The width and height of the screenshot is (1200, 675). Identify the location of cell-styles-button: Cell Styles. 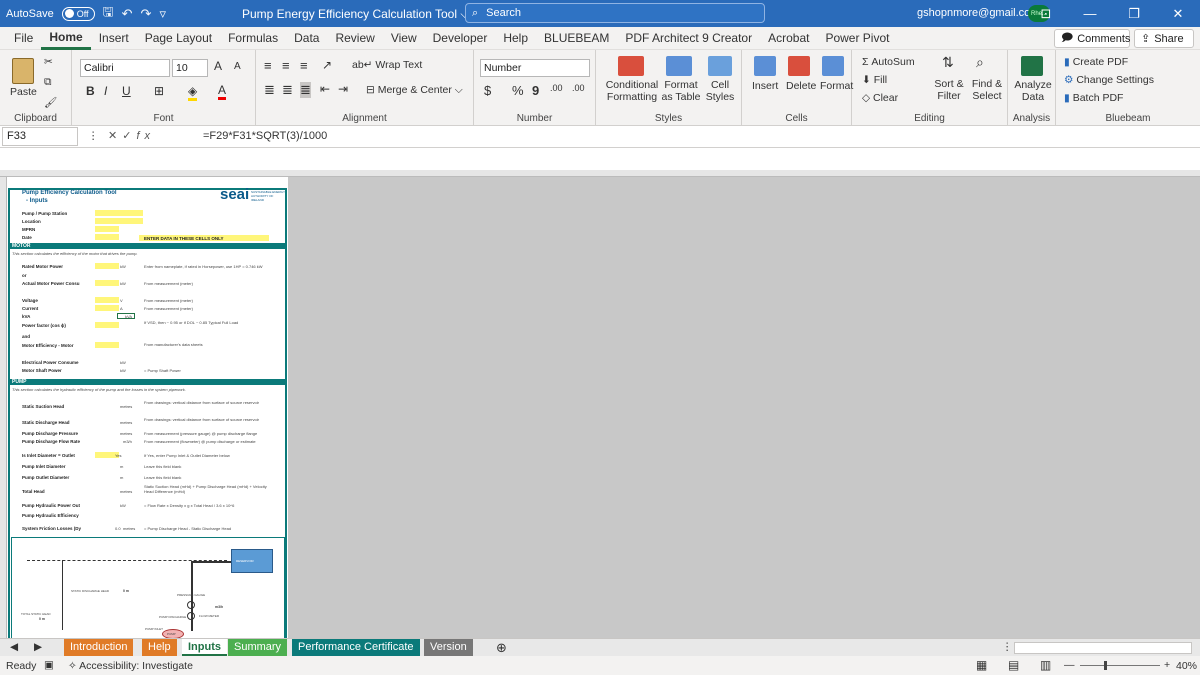
(720, 91).